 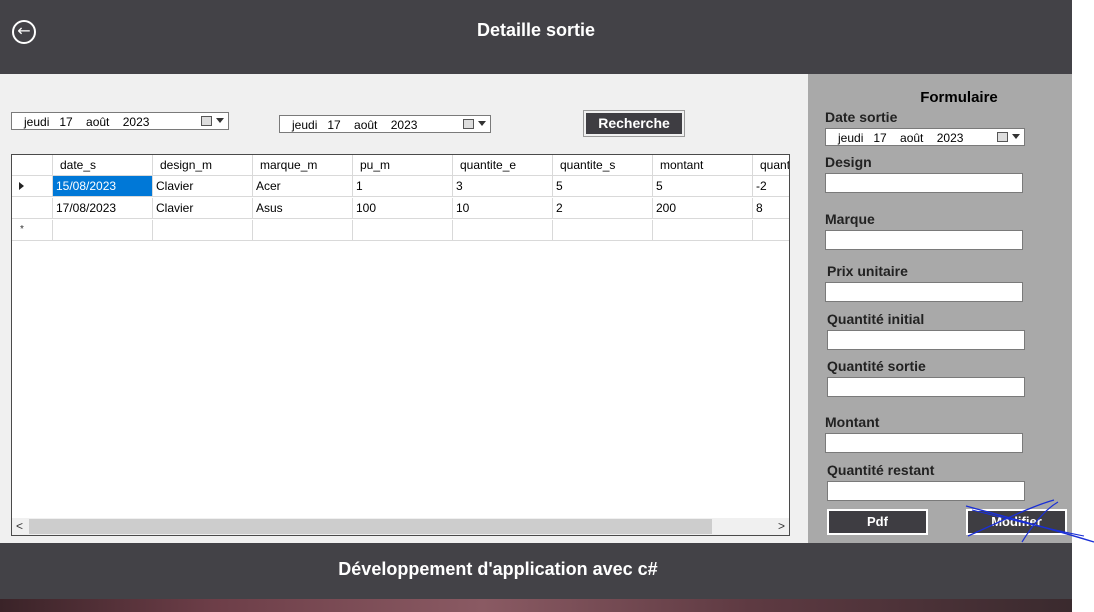 I want to click on new-row: *, so click(x=400, y=230).